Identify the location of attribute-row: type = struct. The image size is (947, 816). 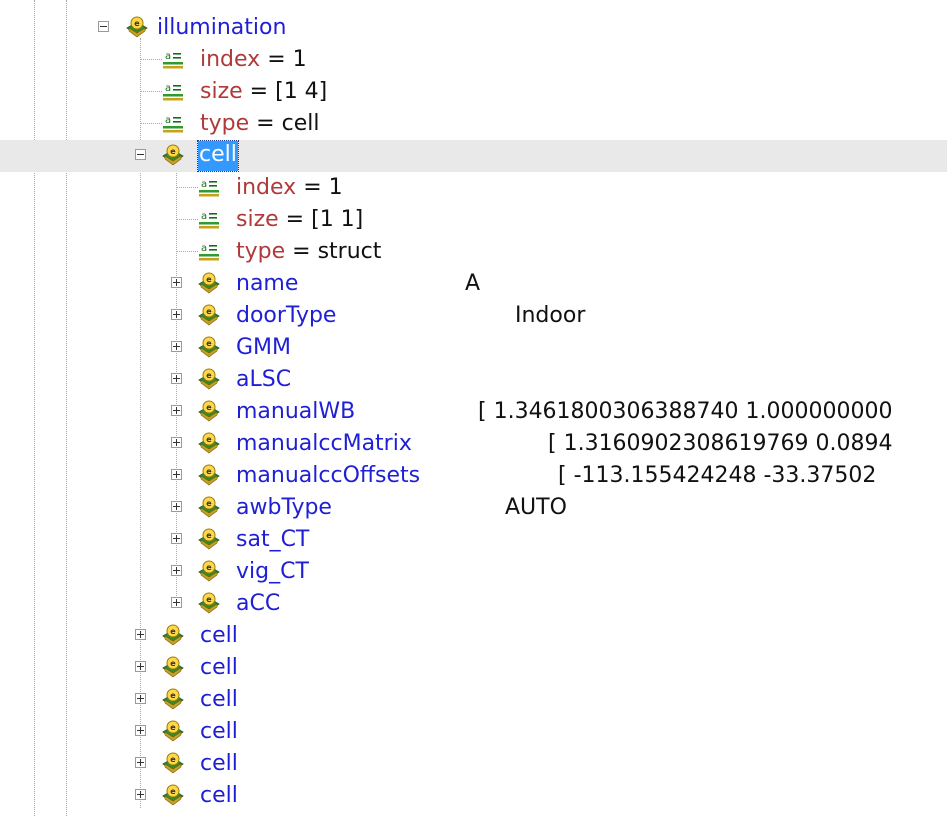
(473, 252).